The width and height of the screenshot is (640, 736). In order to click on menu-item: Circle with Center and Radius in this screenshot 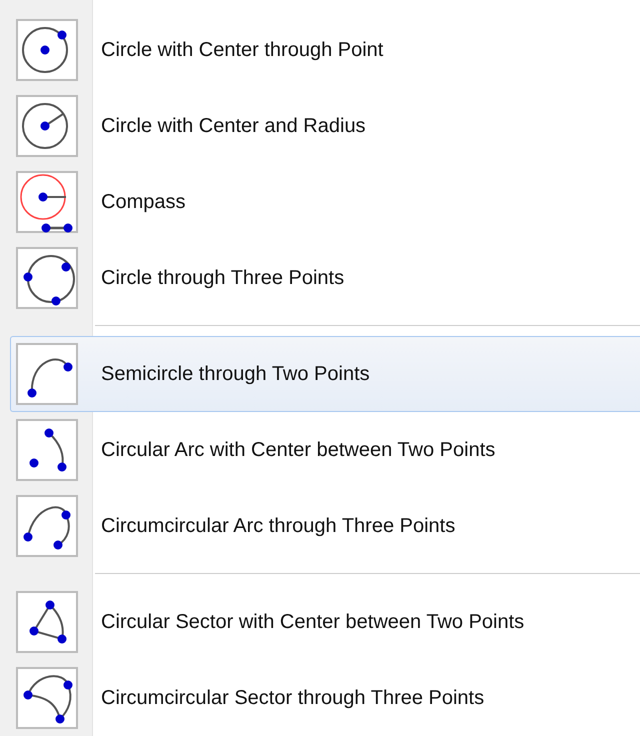, I will do `click(325, 126)`.